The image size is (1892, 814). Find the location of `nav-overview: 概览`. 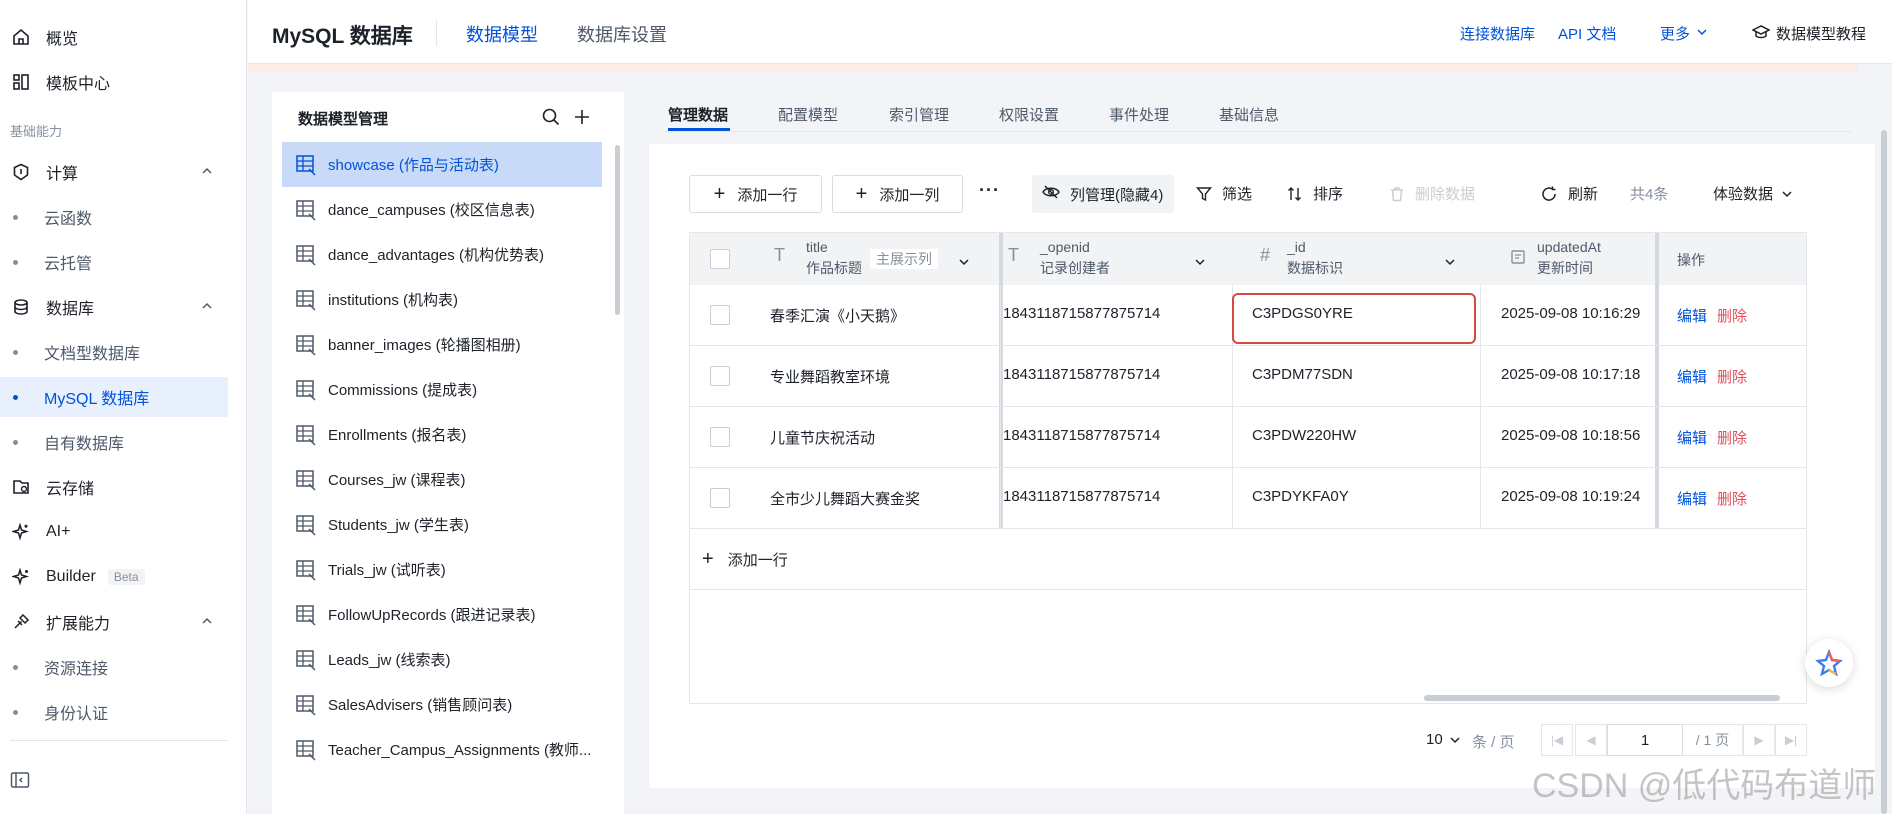

nav-overview: 概览 is located at coordinates (114, 37).